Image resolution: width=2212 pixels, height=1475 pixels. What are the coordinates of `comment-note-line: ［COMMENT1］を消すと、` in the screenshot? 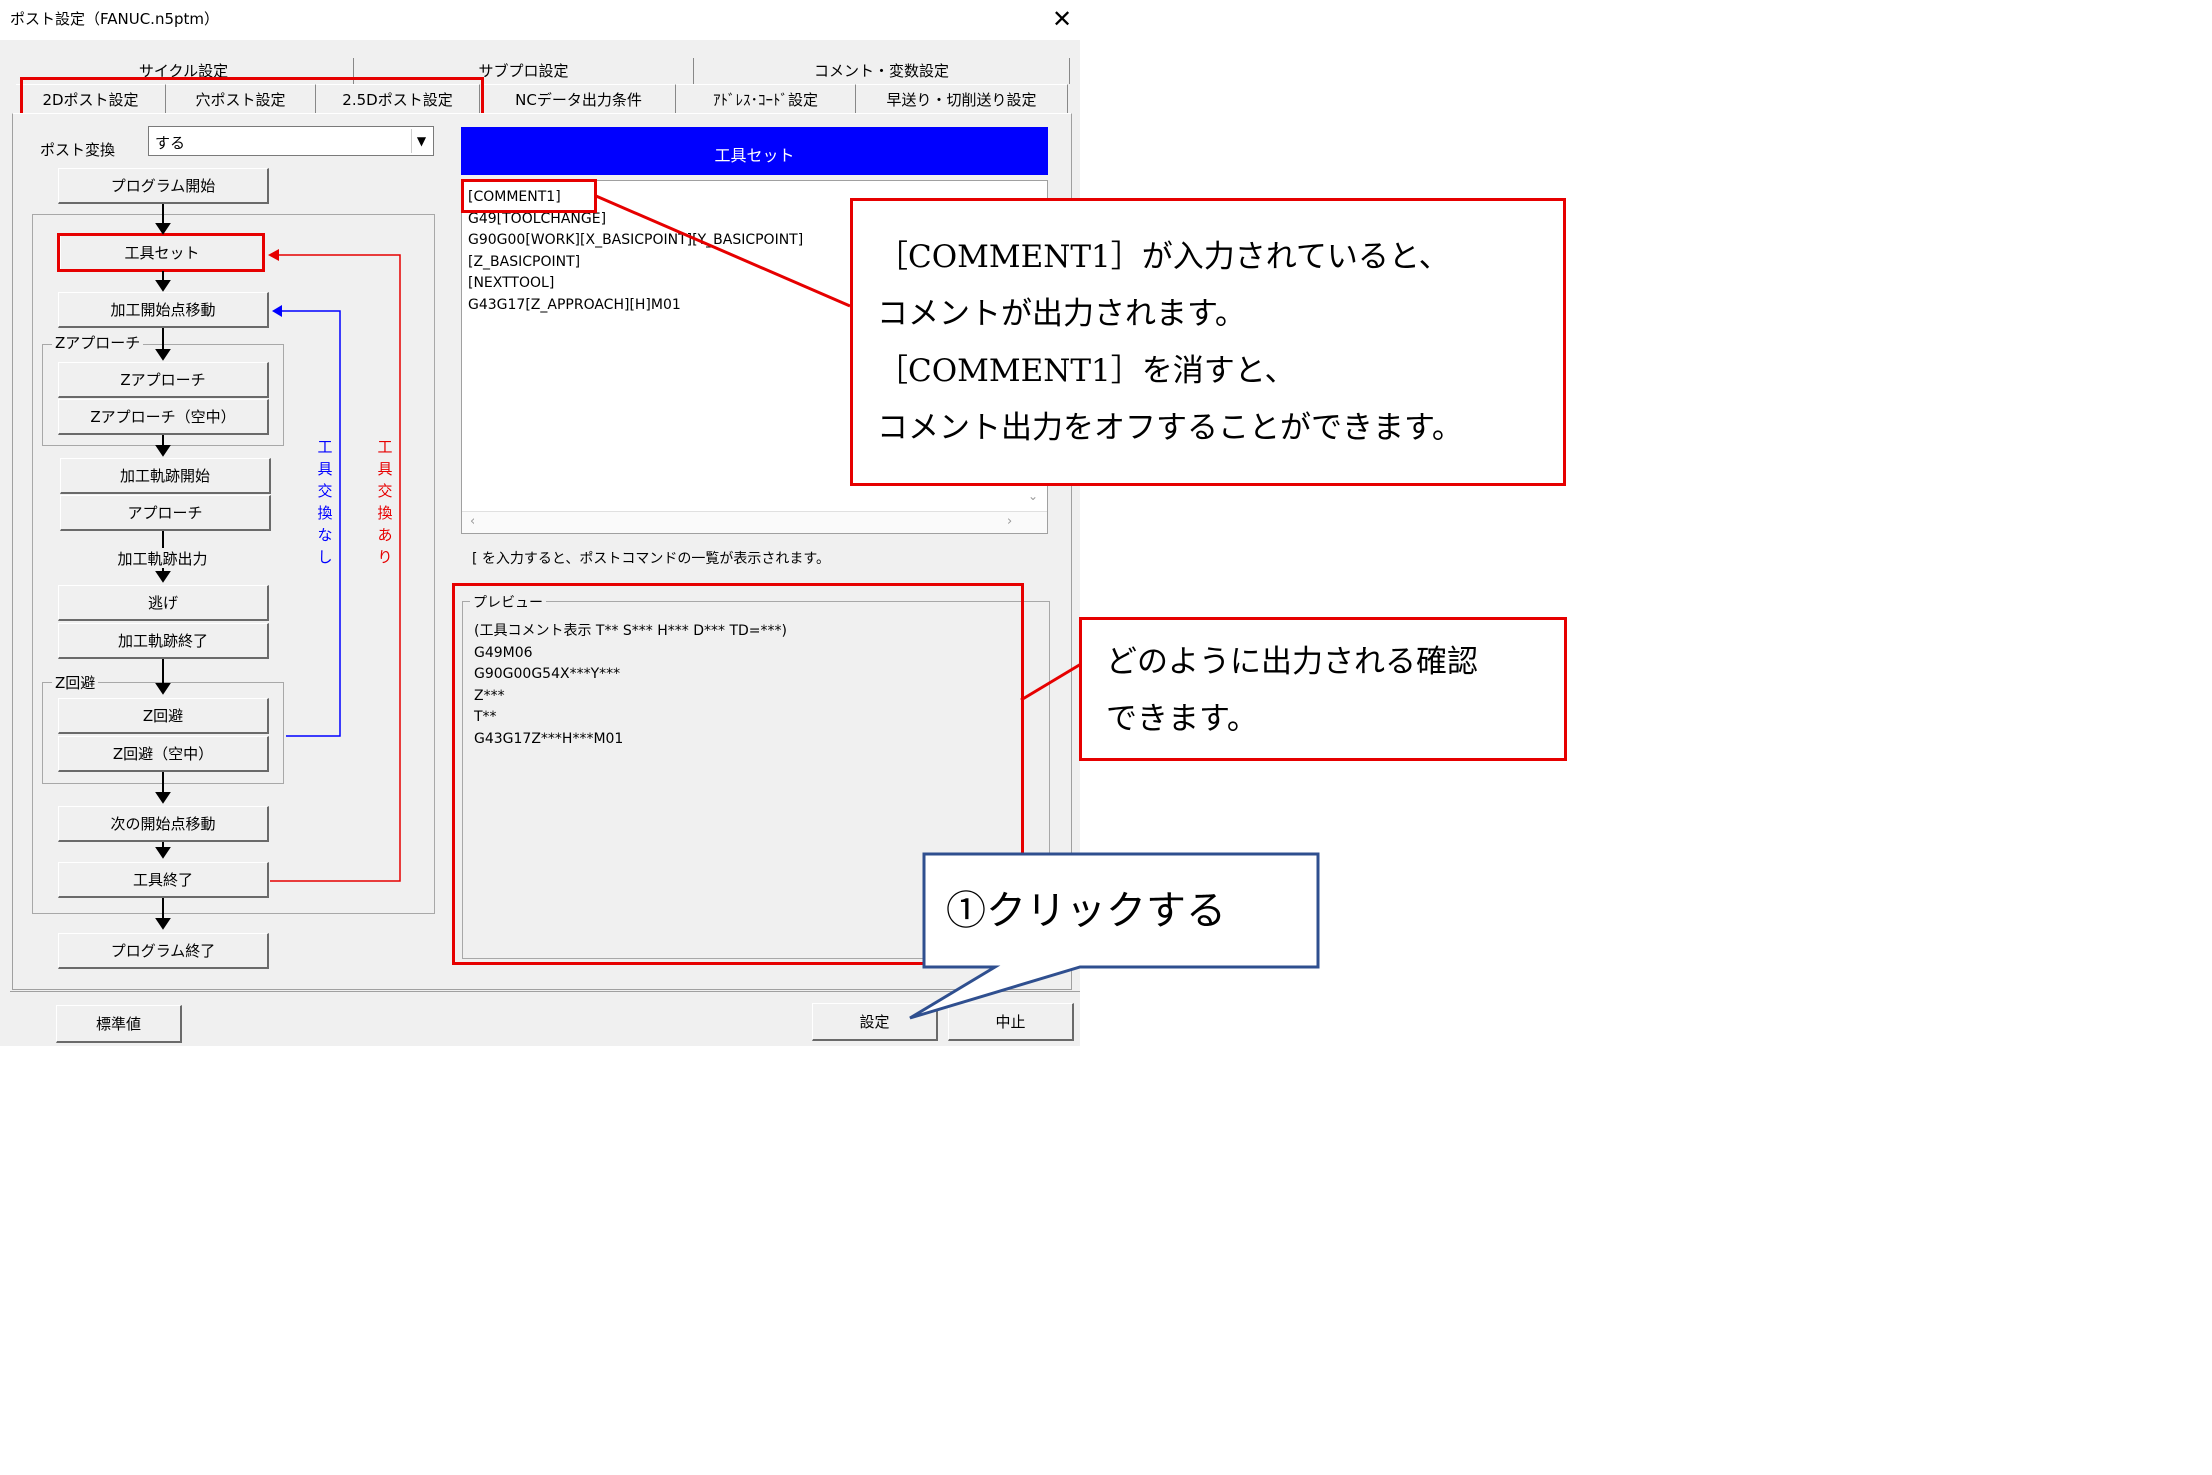 It's located at (1086, 371).